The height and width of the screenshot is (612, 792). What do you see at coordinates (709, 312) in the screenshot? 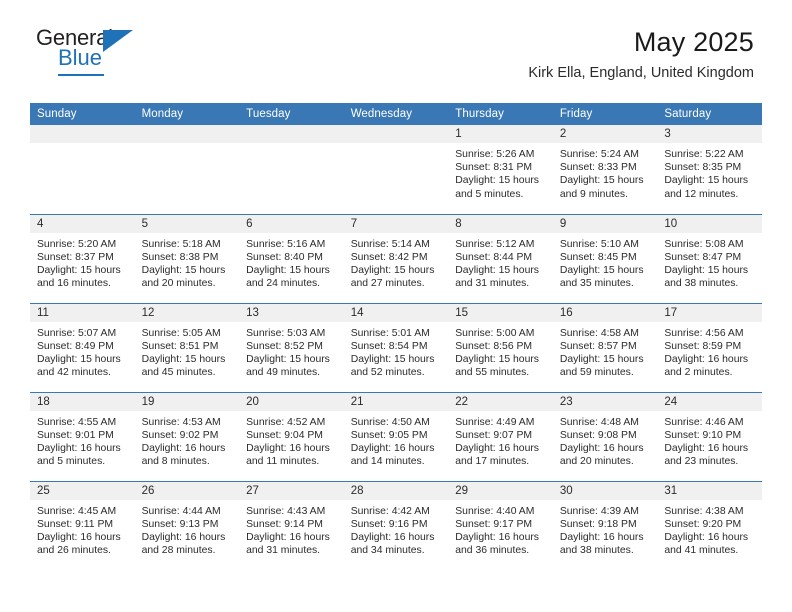
I see `day-number: 17` at bounding box center [709, 312].